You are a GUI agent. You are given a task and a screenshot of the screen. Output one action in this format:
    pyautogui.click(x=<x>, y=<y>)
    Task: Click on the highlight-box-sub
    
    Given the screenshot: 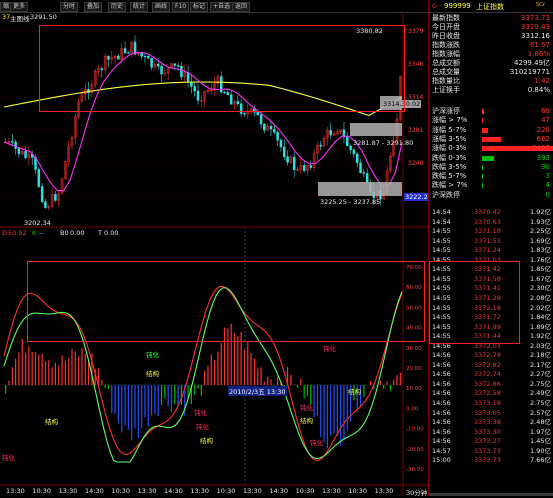 What is the action you would take?
    pyautogui.click(x=226, y=301)
    